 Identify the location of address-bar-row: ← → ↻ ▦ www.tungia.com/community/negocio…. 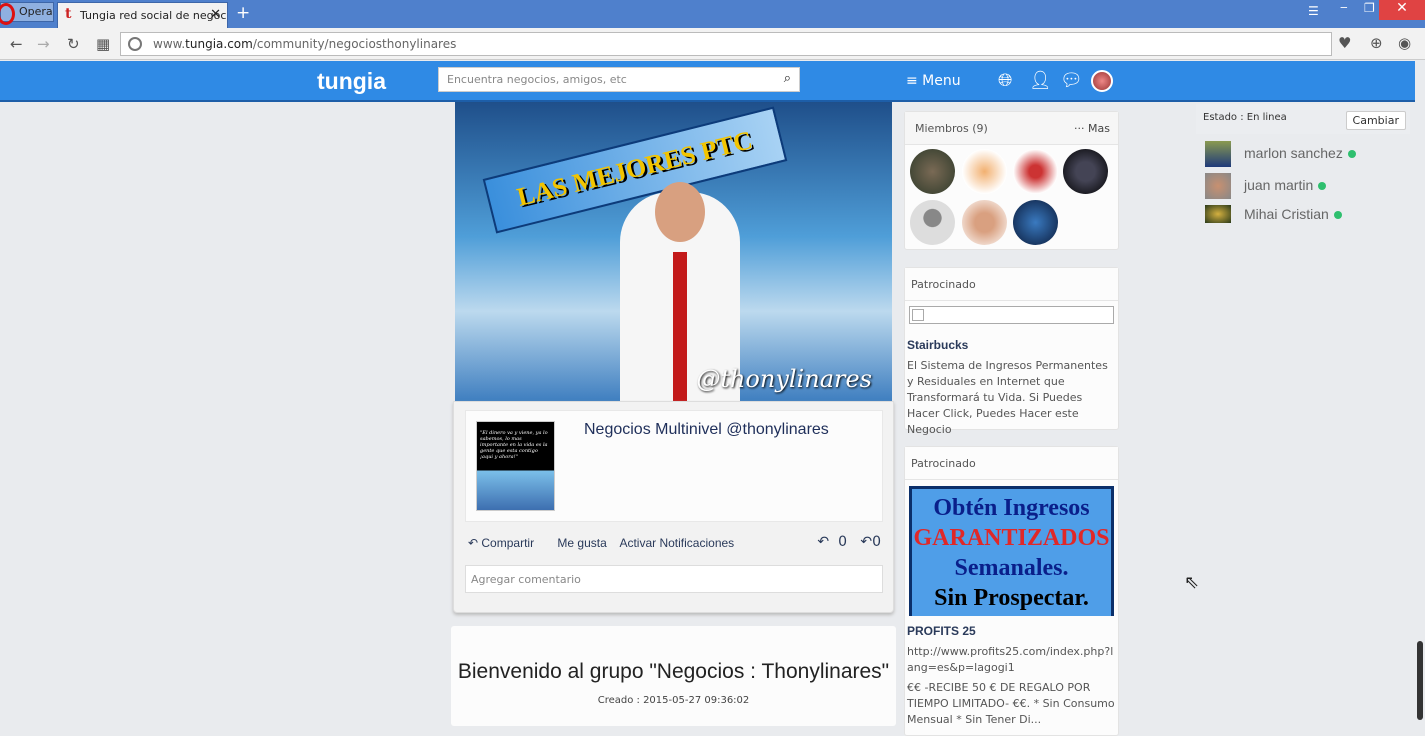
(712, 44).